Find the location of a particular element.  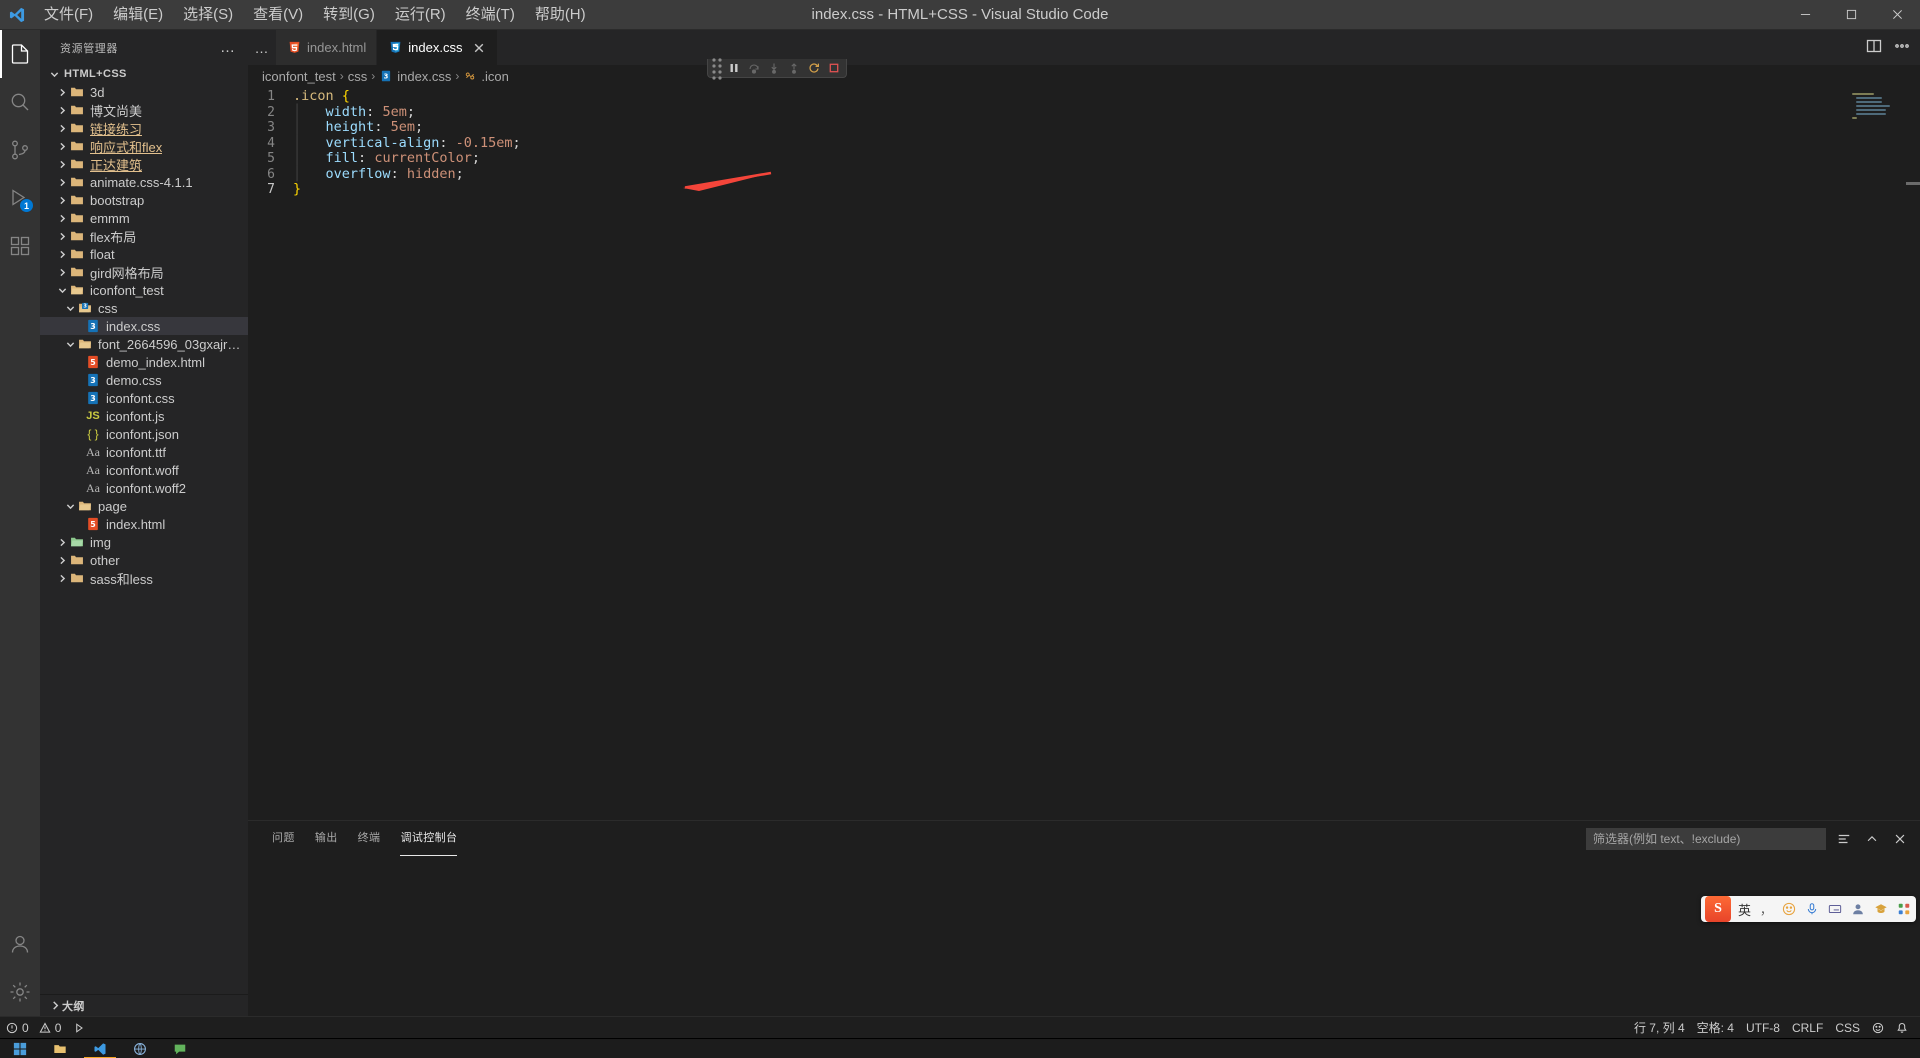

taskbar-explorer-icon is located at coordinates (60, 1048).